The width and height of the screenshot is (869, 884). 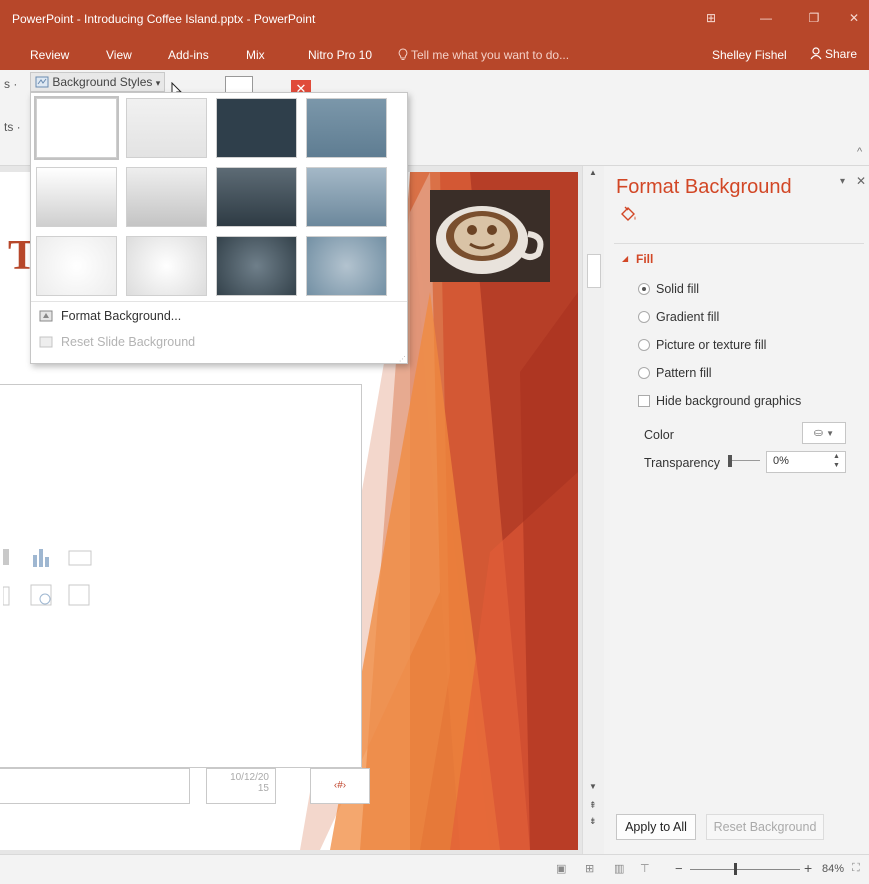 I want to click on ribbon-display-options-button: ⊞, so click(x=711, y=18).